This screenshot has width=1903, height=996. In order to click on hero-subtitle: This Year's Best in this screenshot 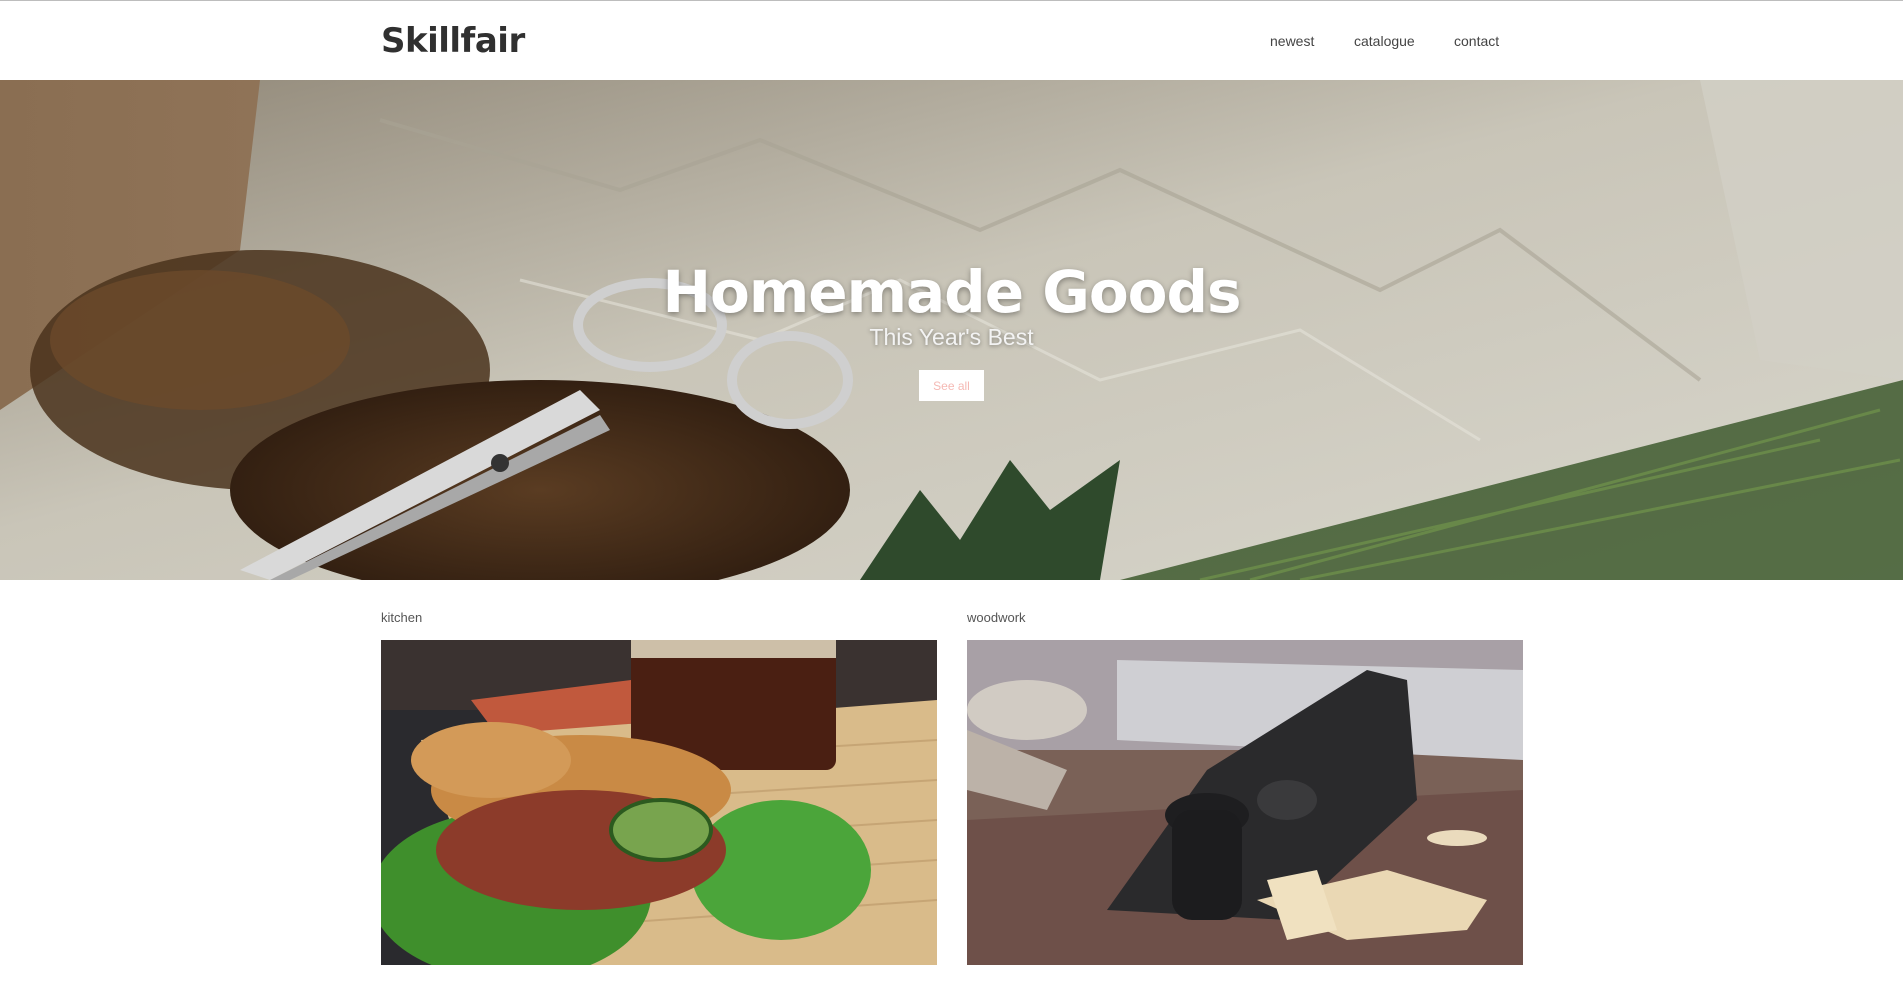, I will do `click(951, 337)`.